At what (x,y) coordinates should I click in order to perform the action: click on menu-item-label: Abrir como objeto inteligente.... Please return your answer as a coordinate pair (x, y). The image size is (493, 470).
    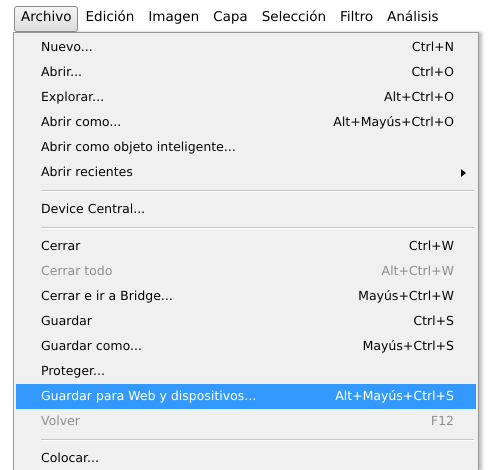
    Looking at the image, I should click on (138, 147).